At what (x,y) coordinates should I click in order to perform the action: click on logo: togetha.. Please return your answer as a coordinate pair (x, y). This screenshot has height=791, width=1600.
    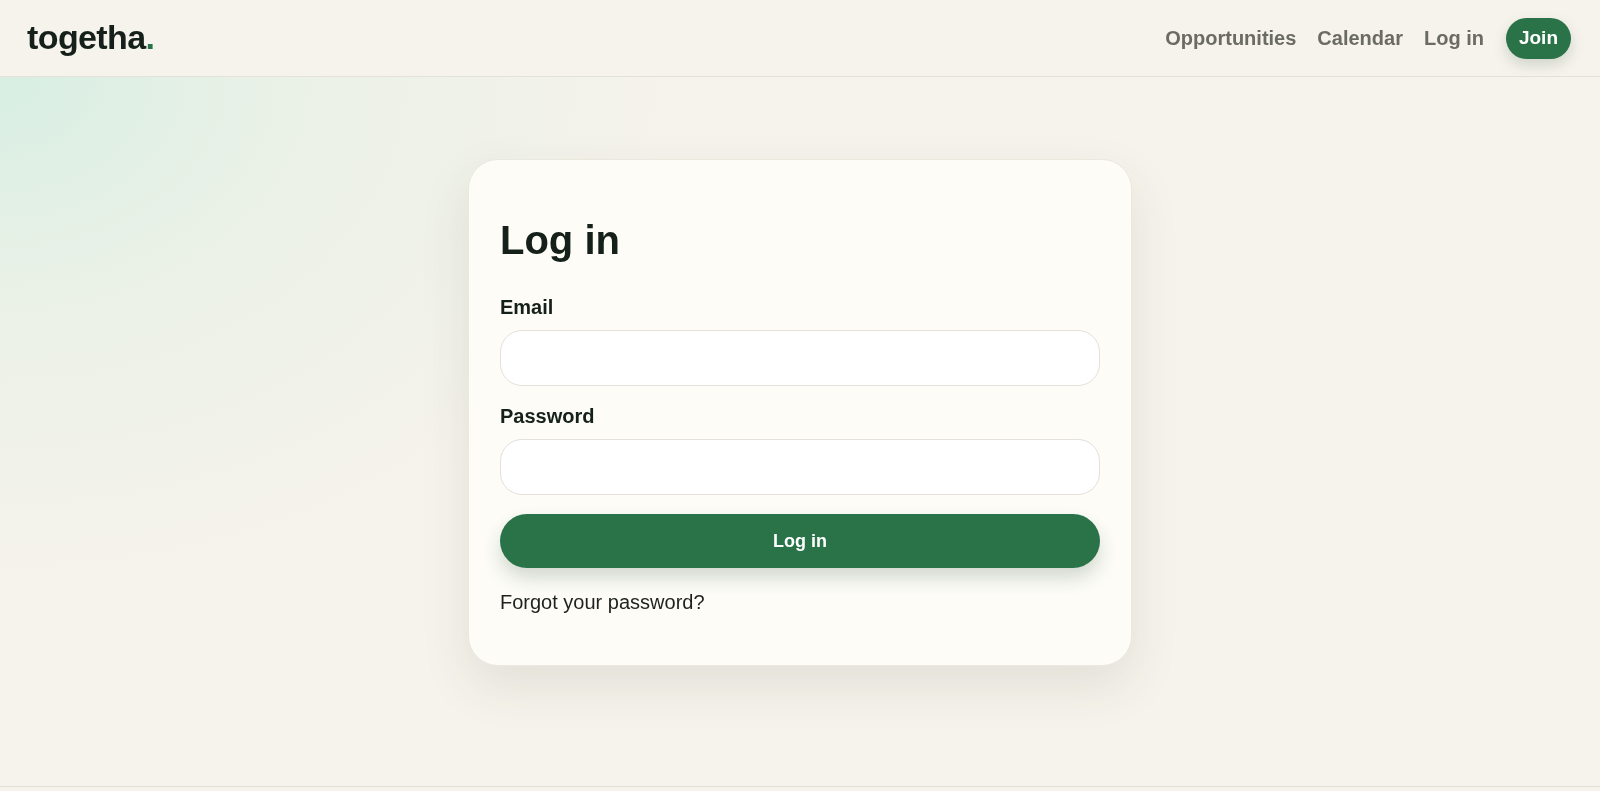
    Looking at the image, I should click on (91, 38).